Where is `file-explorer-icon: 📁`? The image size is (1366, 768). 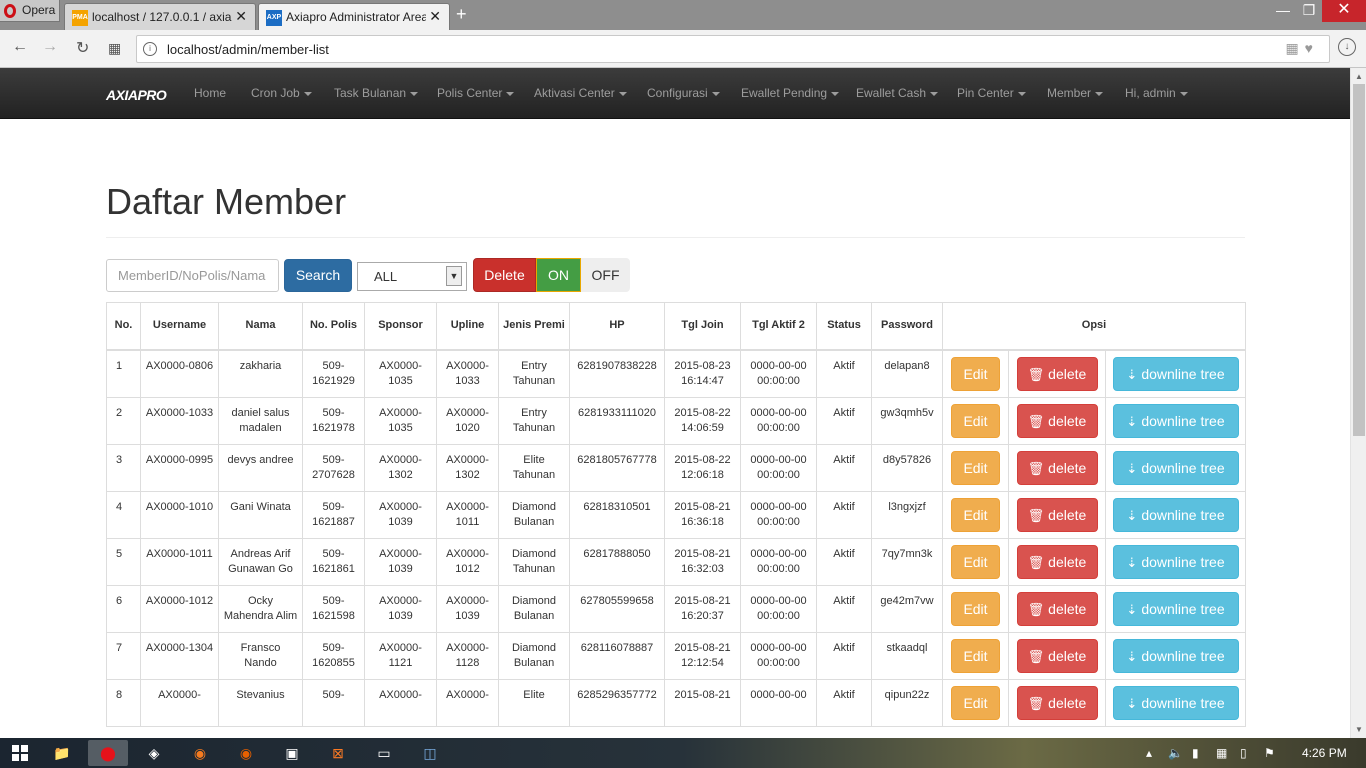 file-explorer-icon: 📁 is located at coordinates (62, 753).